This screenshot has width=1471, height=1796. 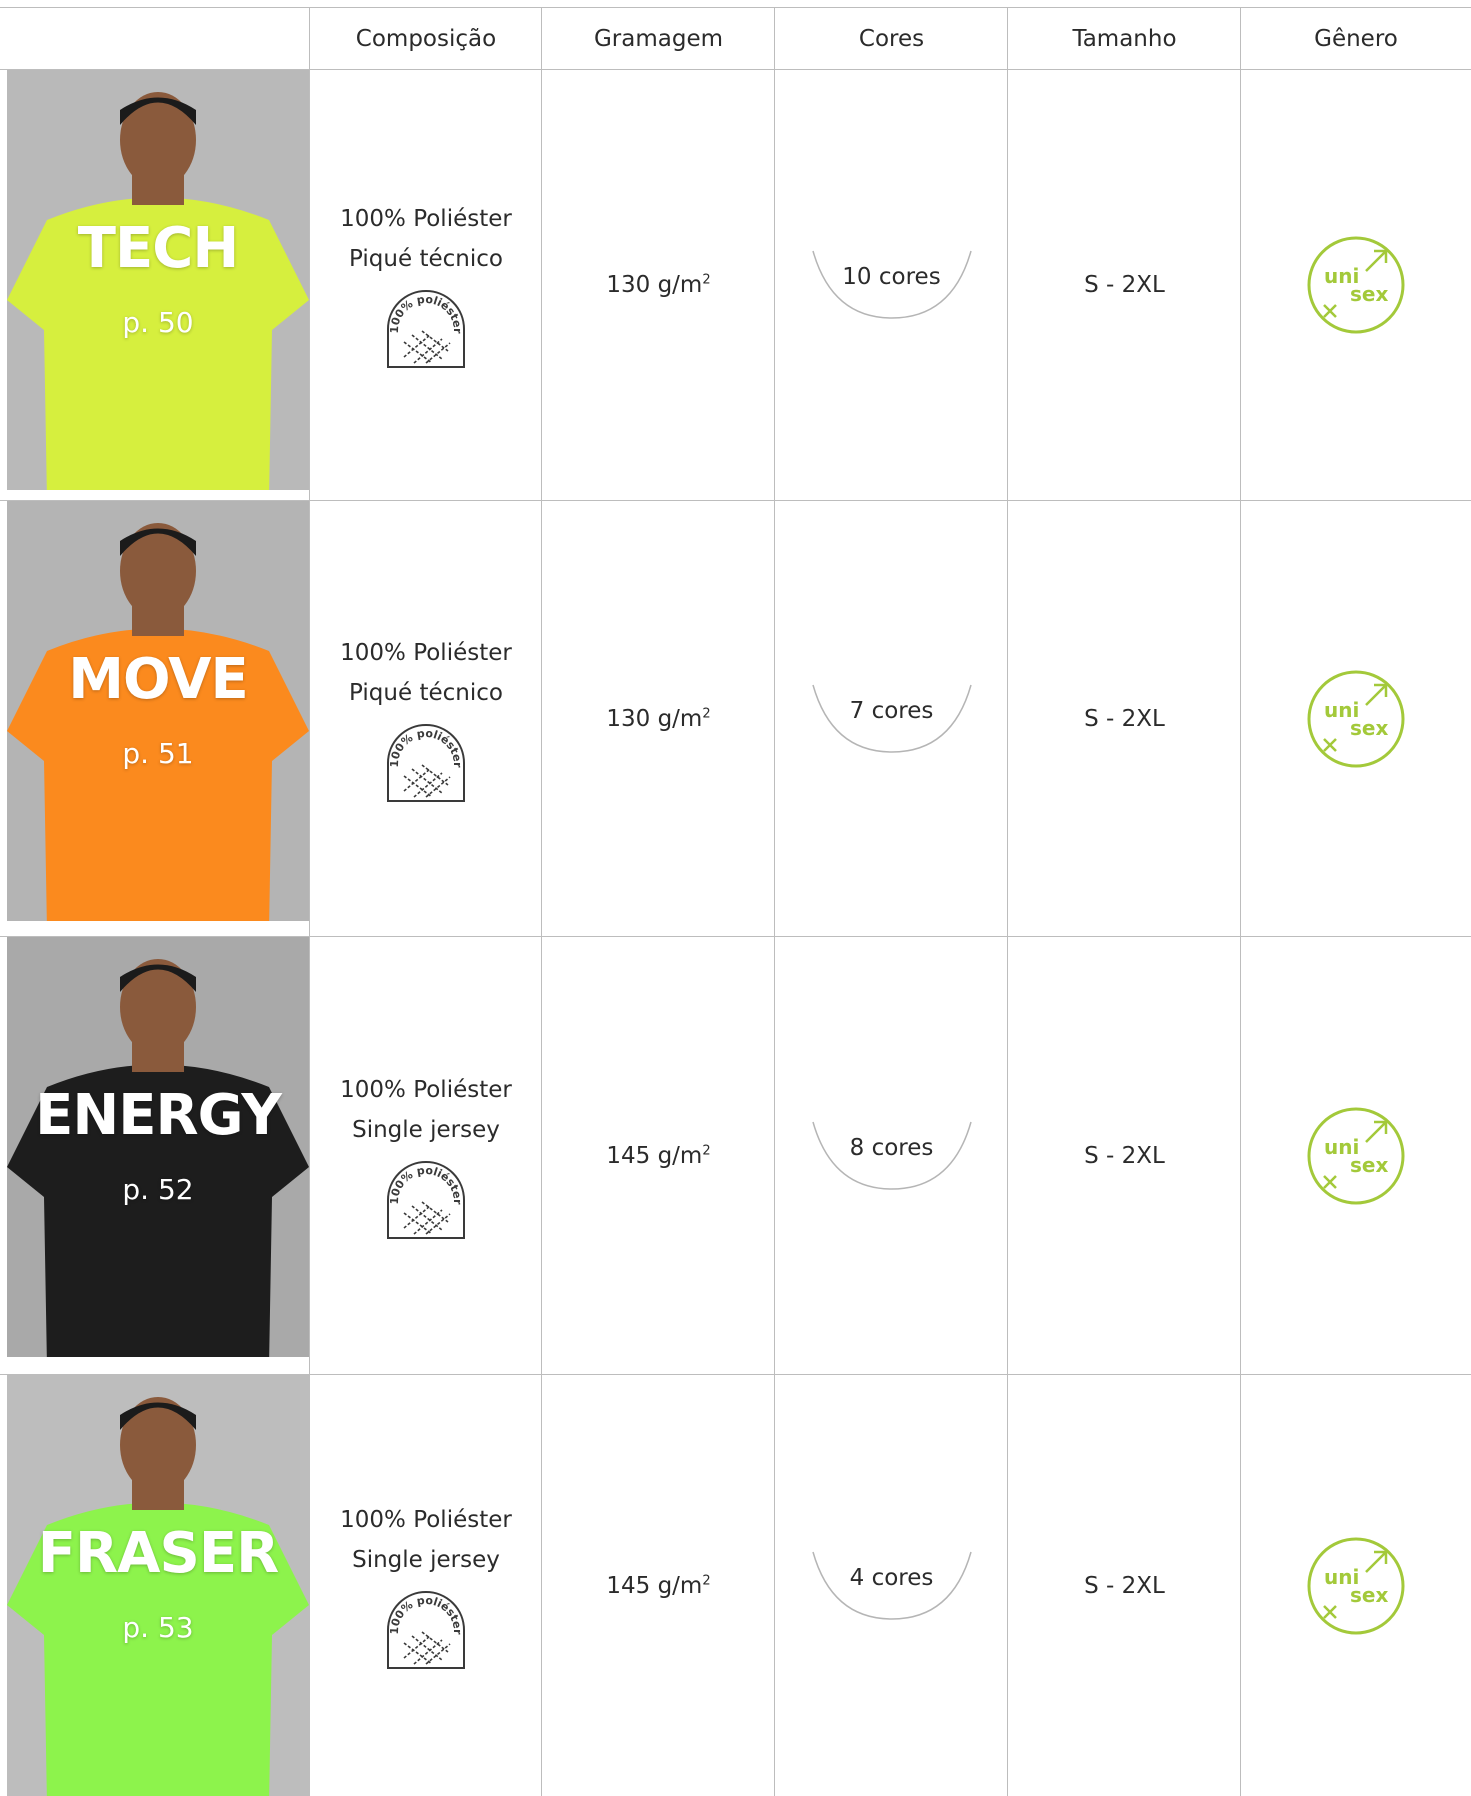 What do you see at coordinates (891, 38) in the screenshot?
I see `header-cores: Cores` at bounding box center [891, 38].